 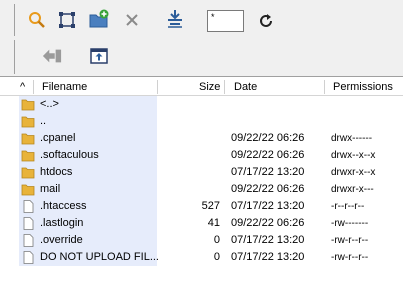 I want to click on file-name: <..>, so click(x=49, y=104).